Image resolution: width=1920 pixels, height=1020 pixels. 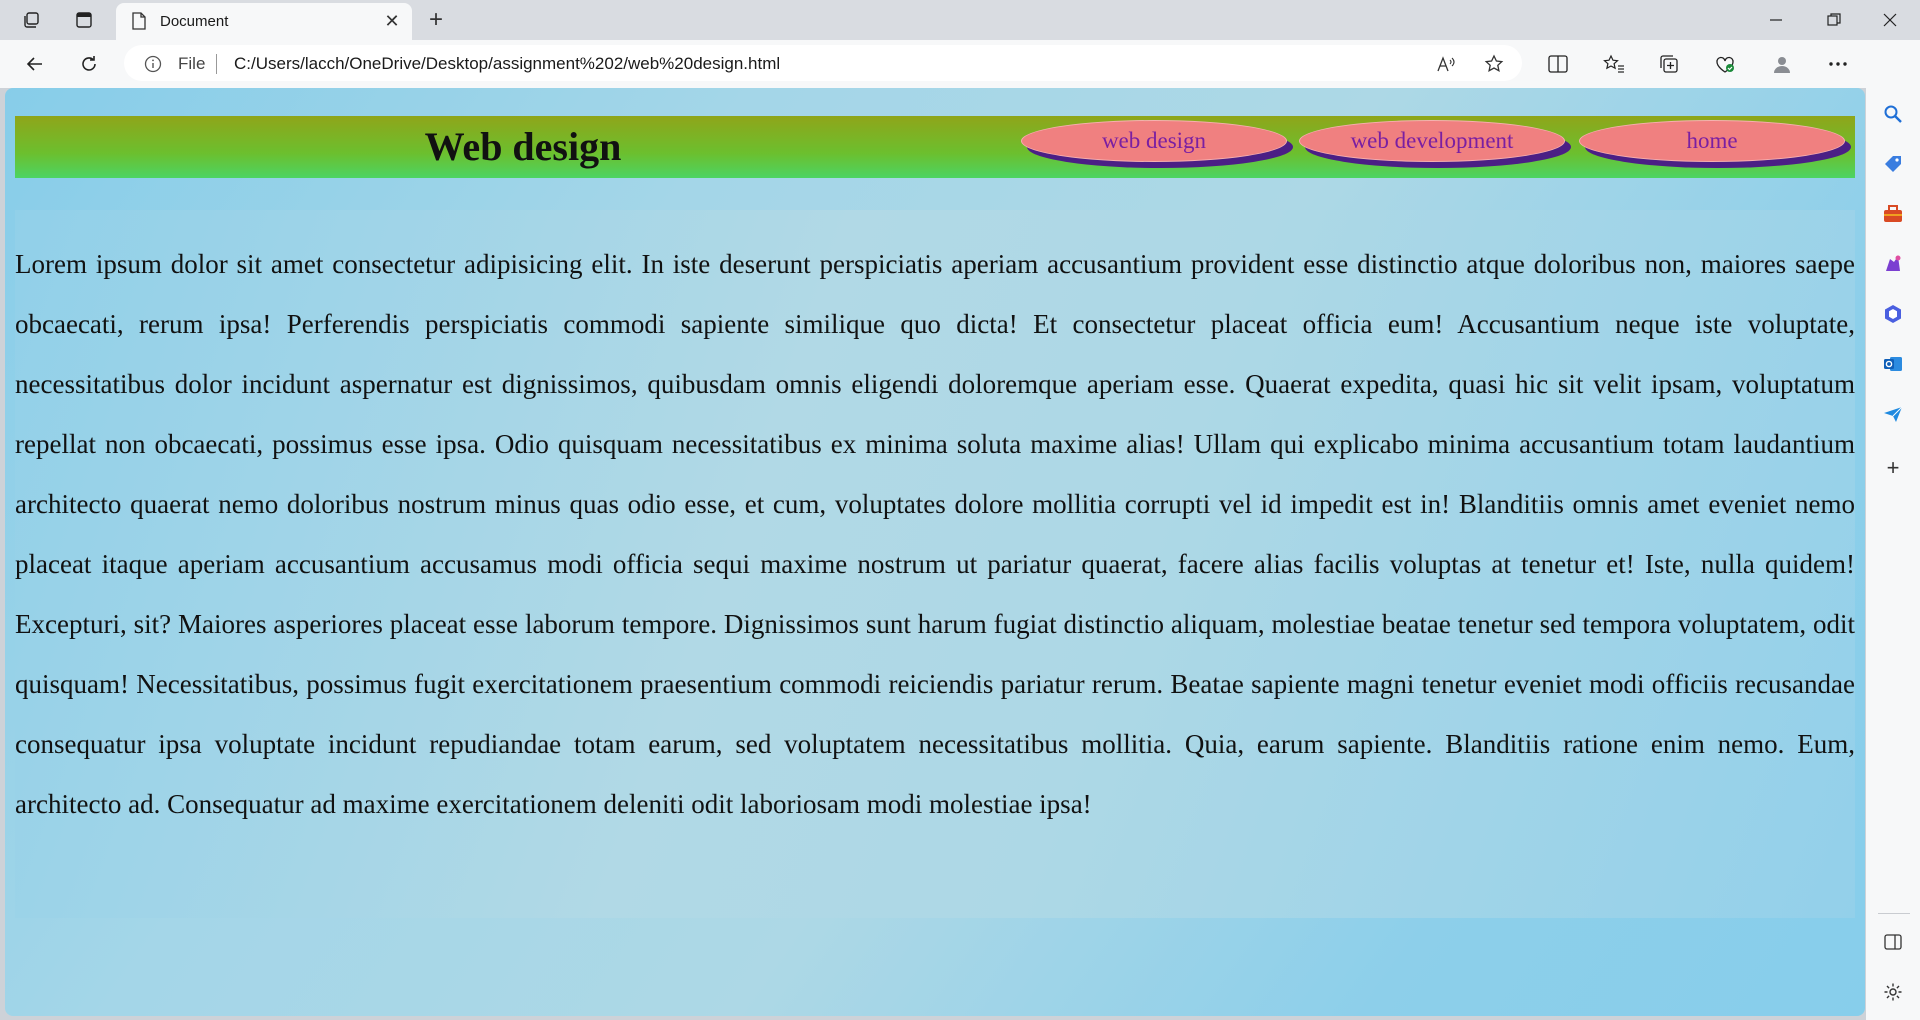 I want to click on tab-title: Document, so click(x=194, y=21).